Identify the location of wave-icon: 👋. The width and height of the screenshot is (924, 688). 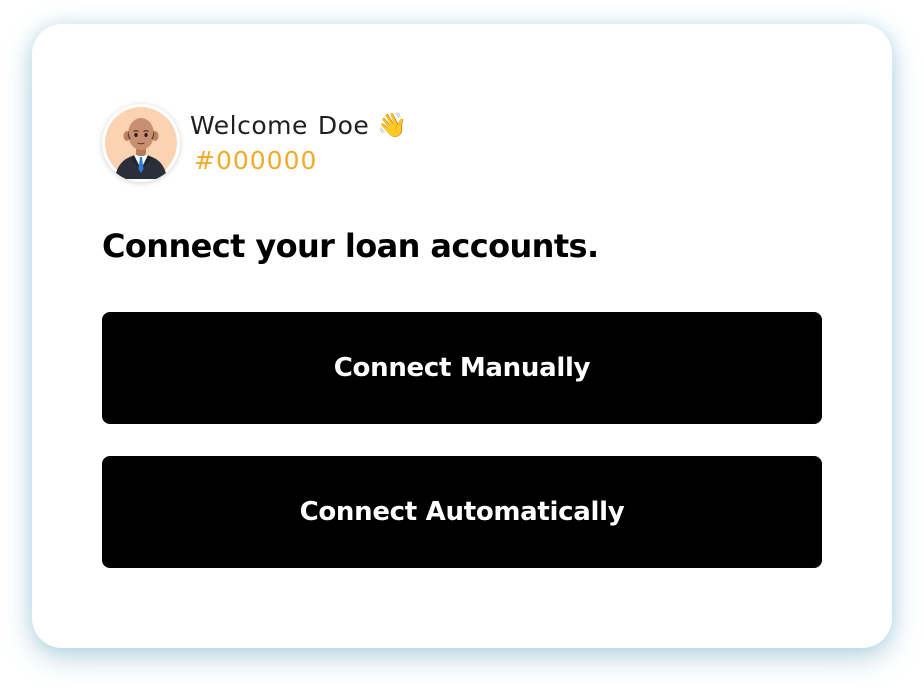
(392, 125).